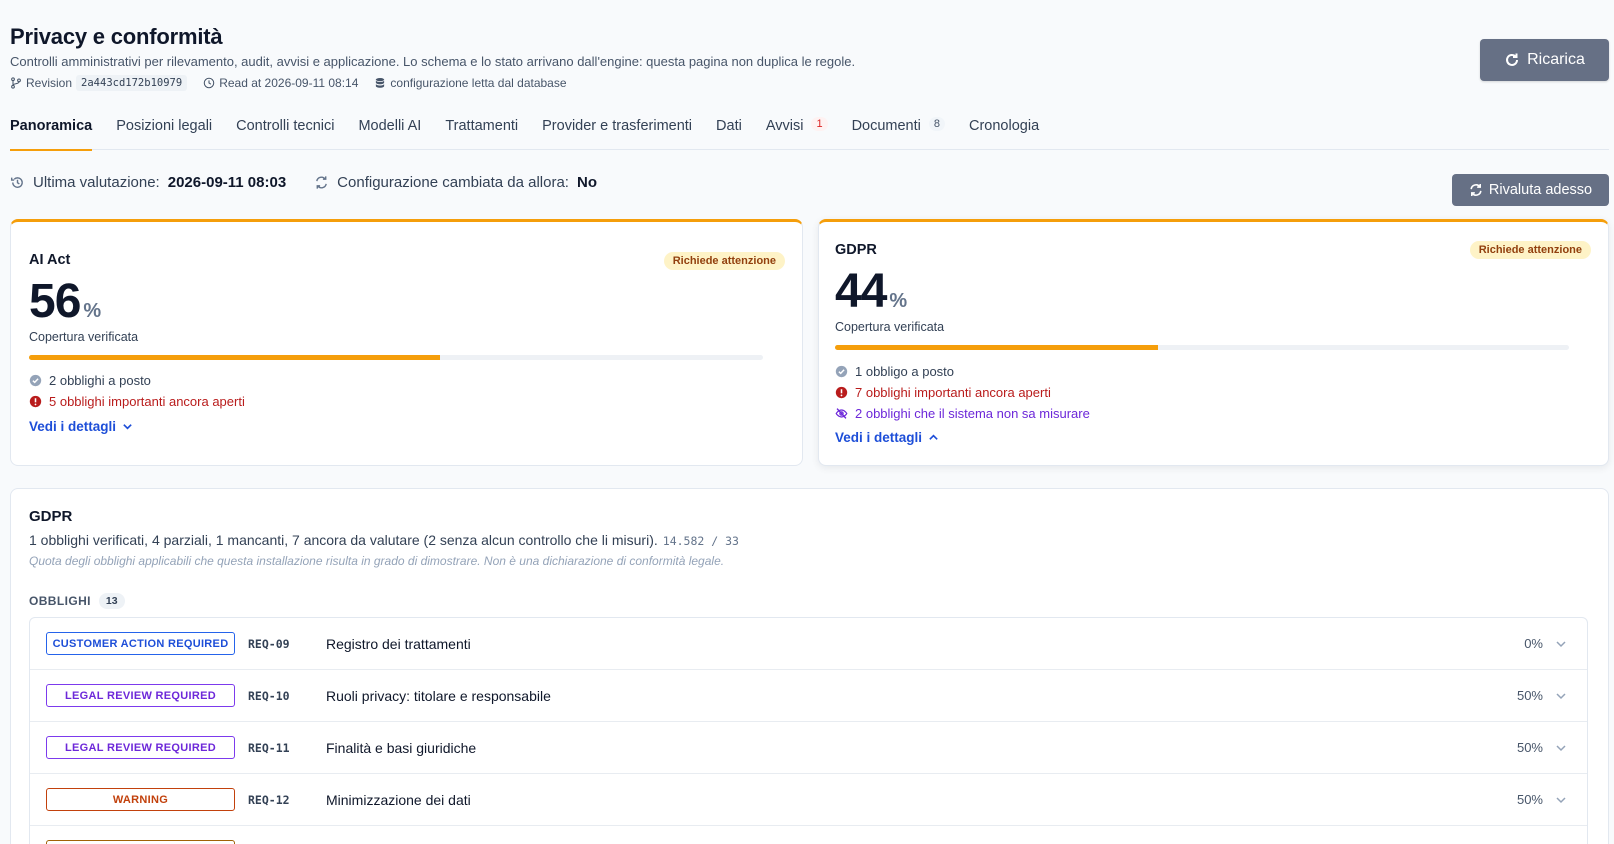  What do you see at coordinates (481, 134) in the screenshot?
I see `tab-trattamenti: Trattamenti` at bounding box center [481, 134].